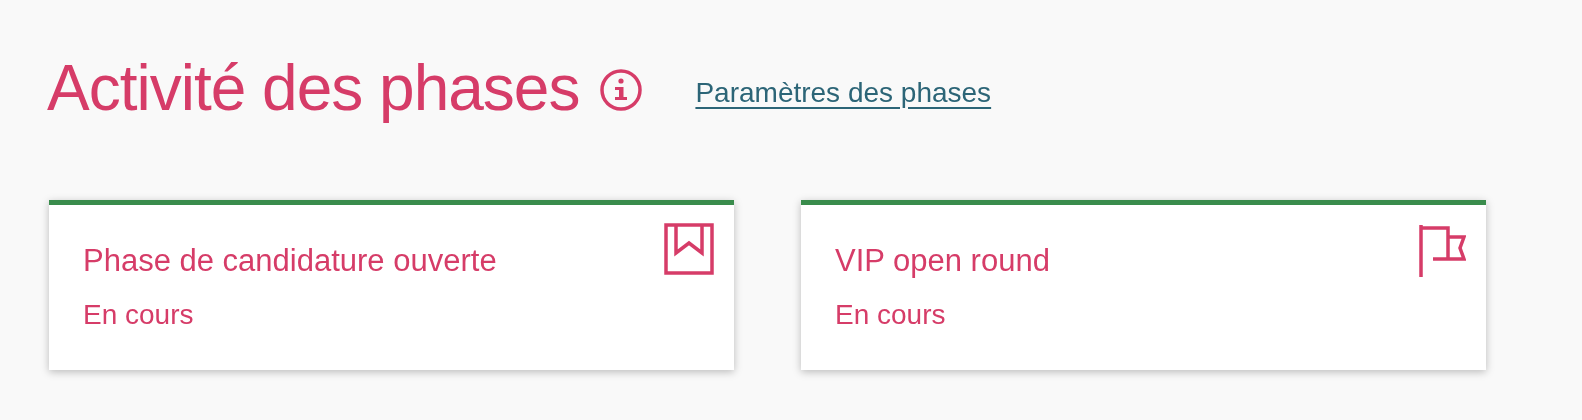 The height and width of the screenshot is (420, 1582). Describe the element at coordinates (843, 93) in the screenshot. I see `settings-link: Paramètres des phases` at that location.